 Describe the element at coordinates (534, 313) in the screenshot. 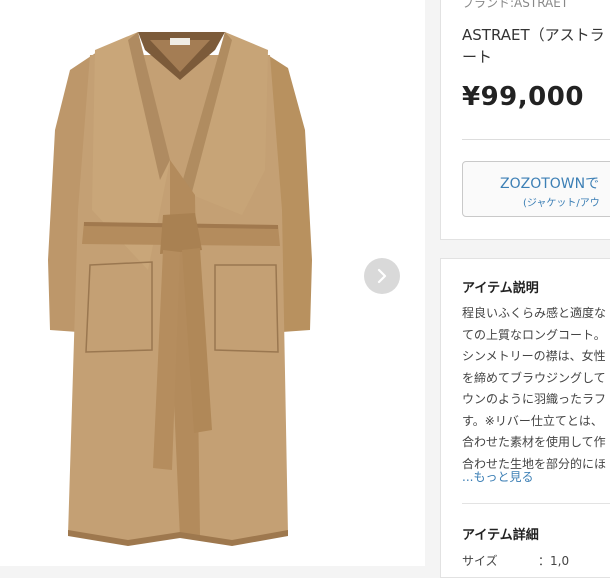

I see `description-line: 程良いふくらみ感と適度な` at that location.